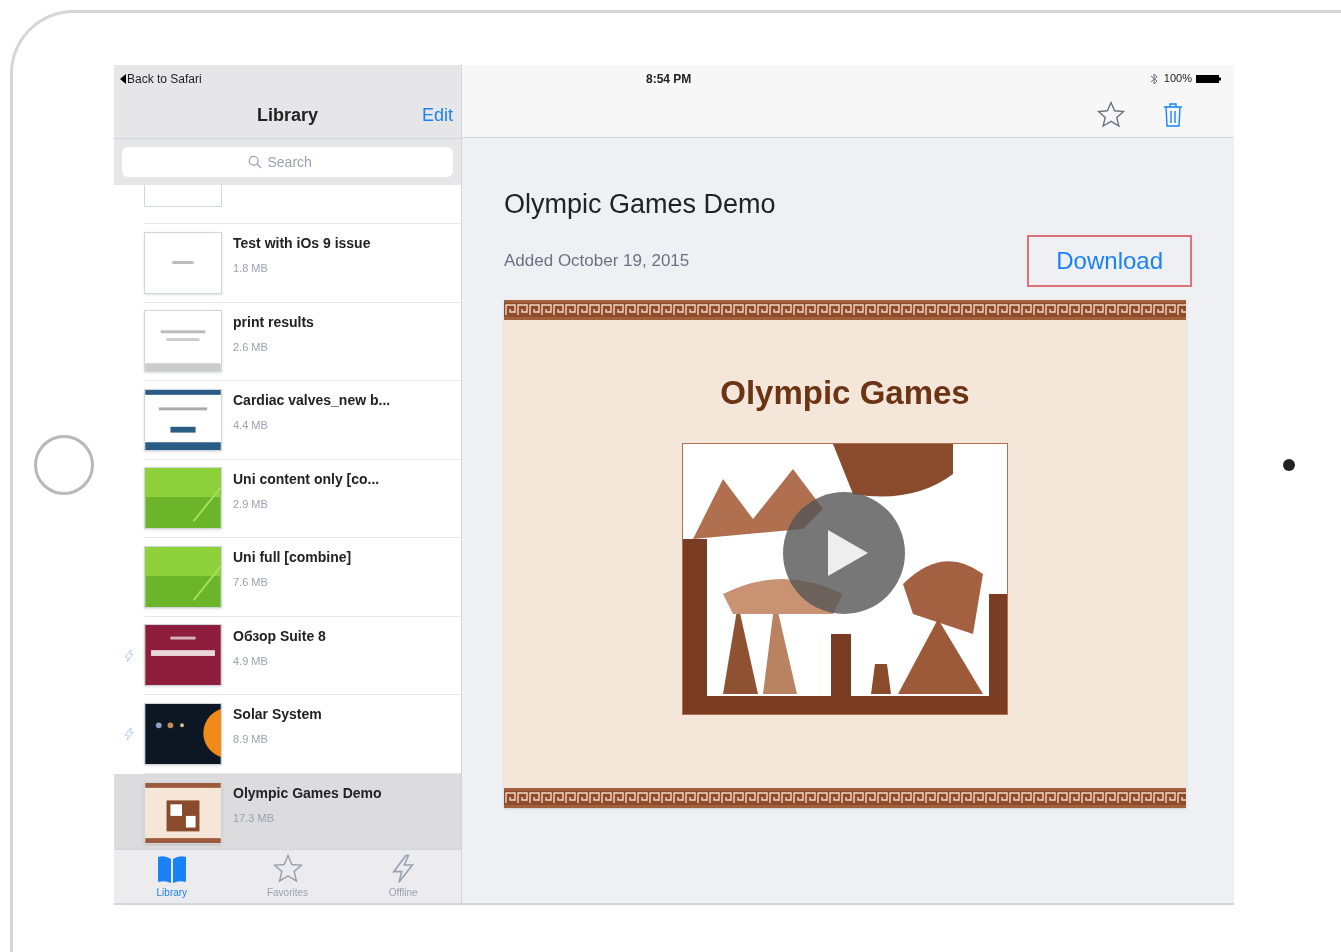  What do you see at coordinates (597, 260) in the screenshot?
I see `added-date: Added October 19, 2015` at bounding box center [597, 260].